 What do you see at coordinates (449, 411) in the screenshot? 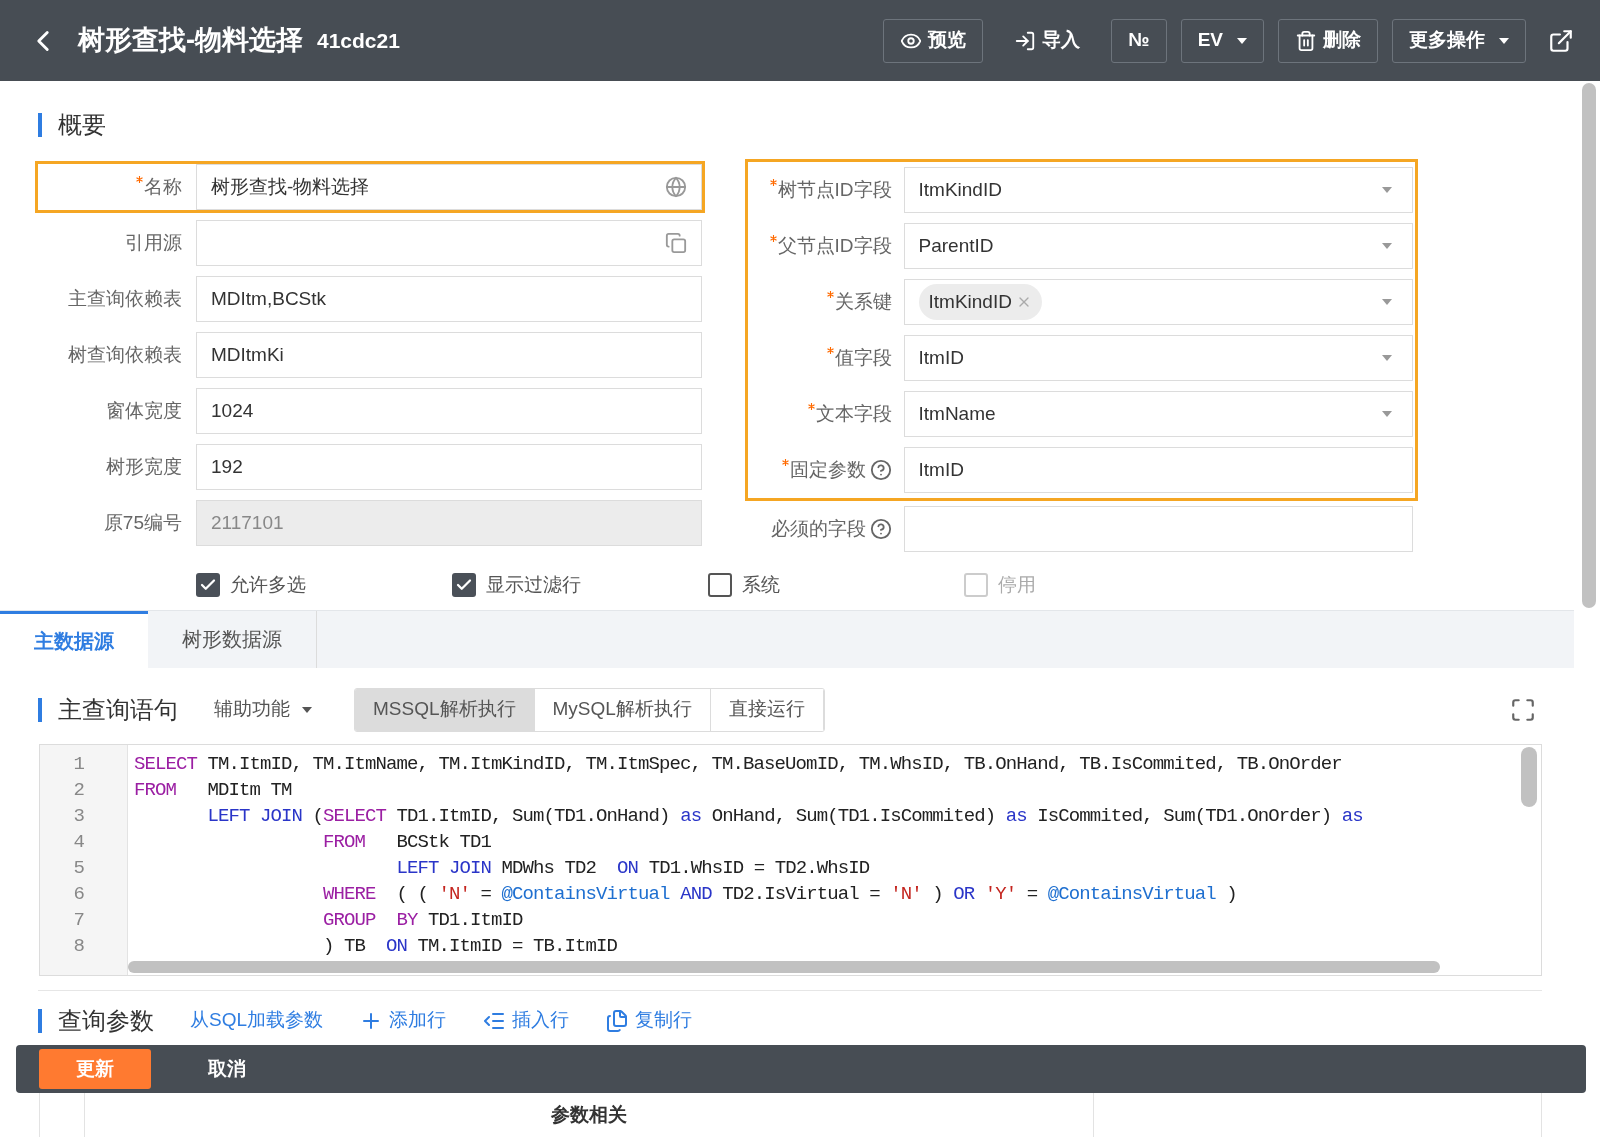
I see `text-field: 1024` at bounding box center [449, 411].